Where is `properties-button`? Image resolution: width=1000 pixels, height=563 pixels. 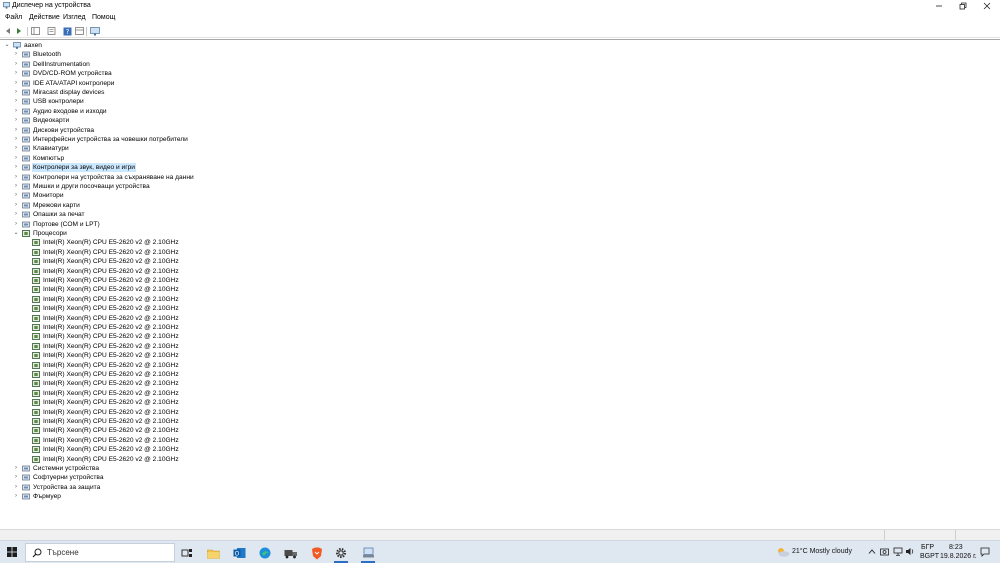
properties-button is located at coordinates (51, 31).